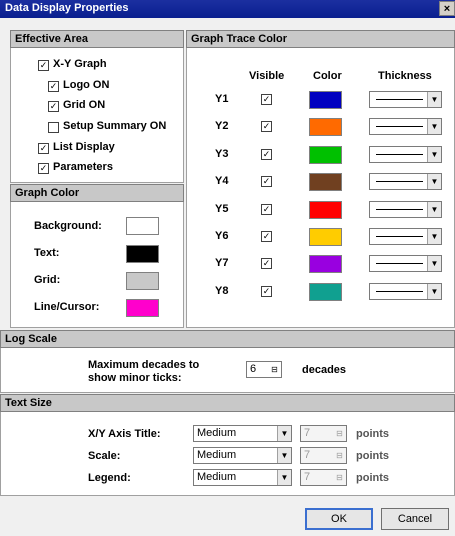 The width and height of the screenshot is (455, 536). I want to click on parameters-checkbox: ✓, so click(43, 168).